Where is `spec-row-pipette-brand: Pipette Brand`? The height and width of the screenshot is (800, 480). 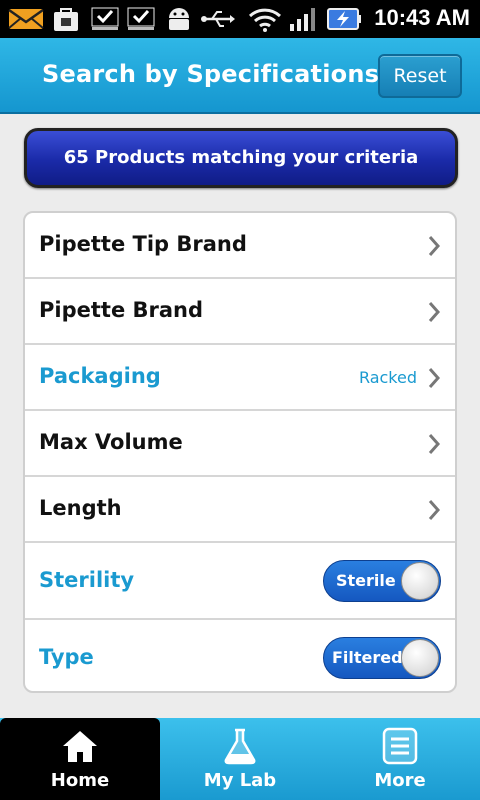
spec-row-pipette-brand: Pipette Brand is located at coordinates (240, 312).